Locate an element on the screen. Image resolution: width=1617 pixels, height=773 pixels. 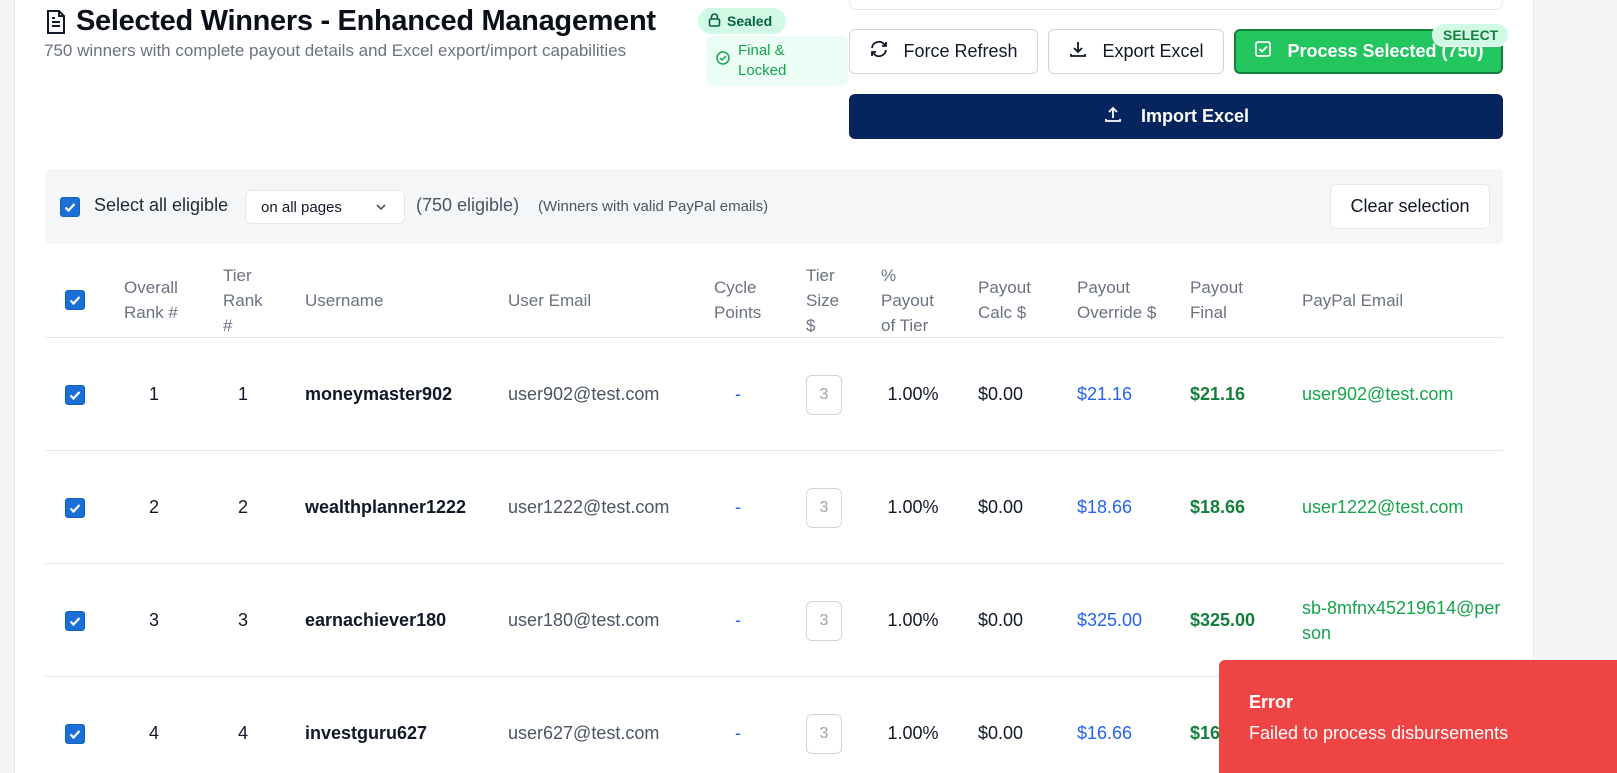
column-user-email: User Email is located at coordinates (549, 300).